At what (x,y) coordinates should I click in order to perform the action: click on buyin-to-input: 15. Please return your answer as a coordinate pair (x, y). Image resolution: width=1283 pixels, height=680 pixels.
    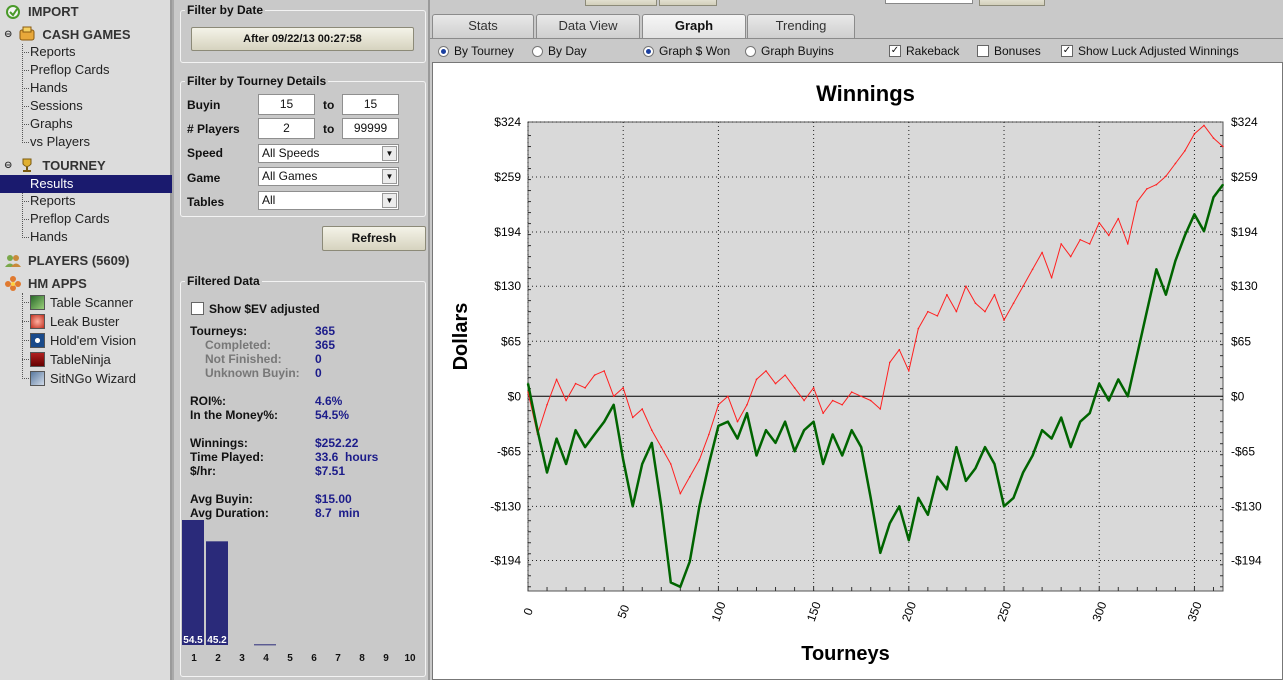
    Looking at the image, I should click on (370, 104).